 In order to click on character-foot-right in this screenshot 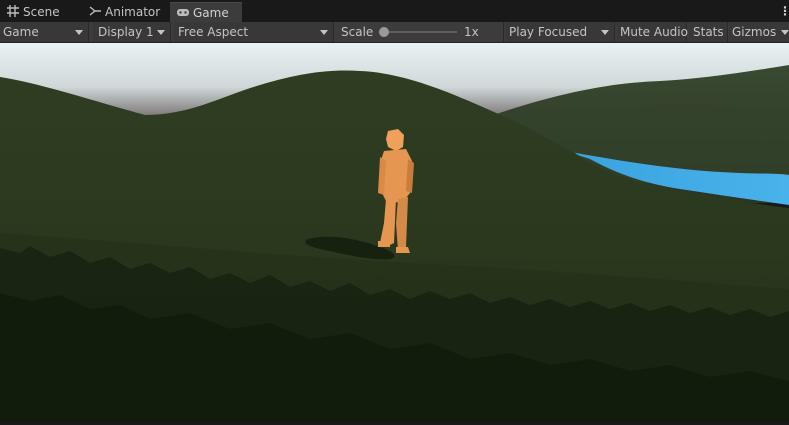, I will do `click(403, 250)`.